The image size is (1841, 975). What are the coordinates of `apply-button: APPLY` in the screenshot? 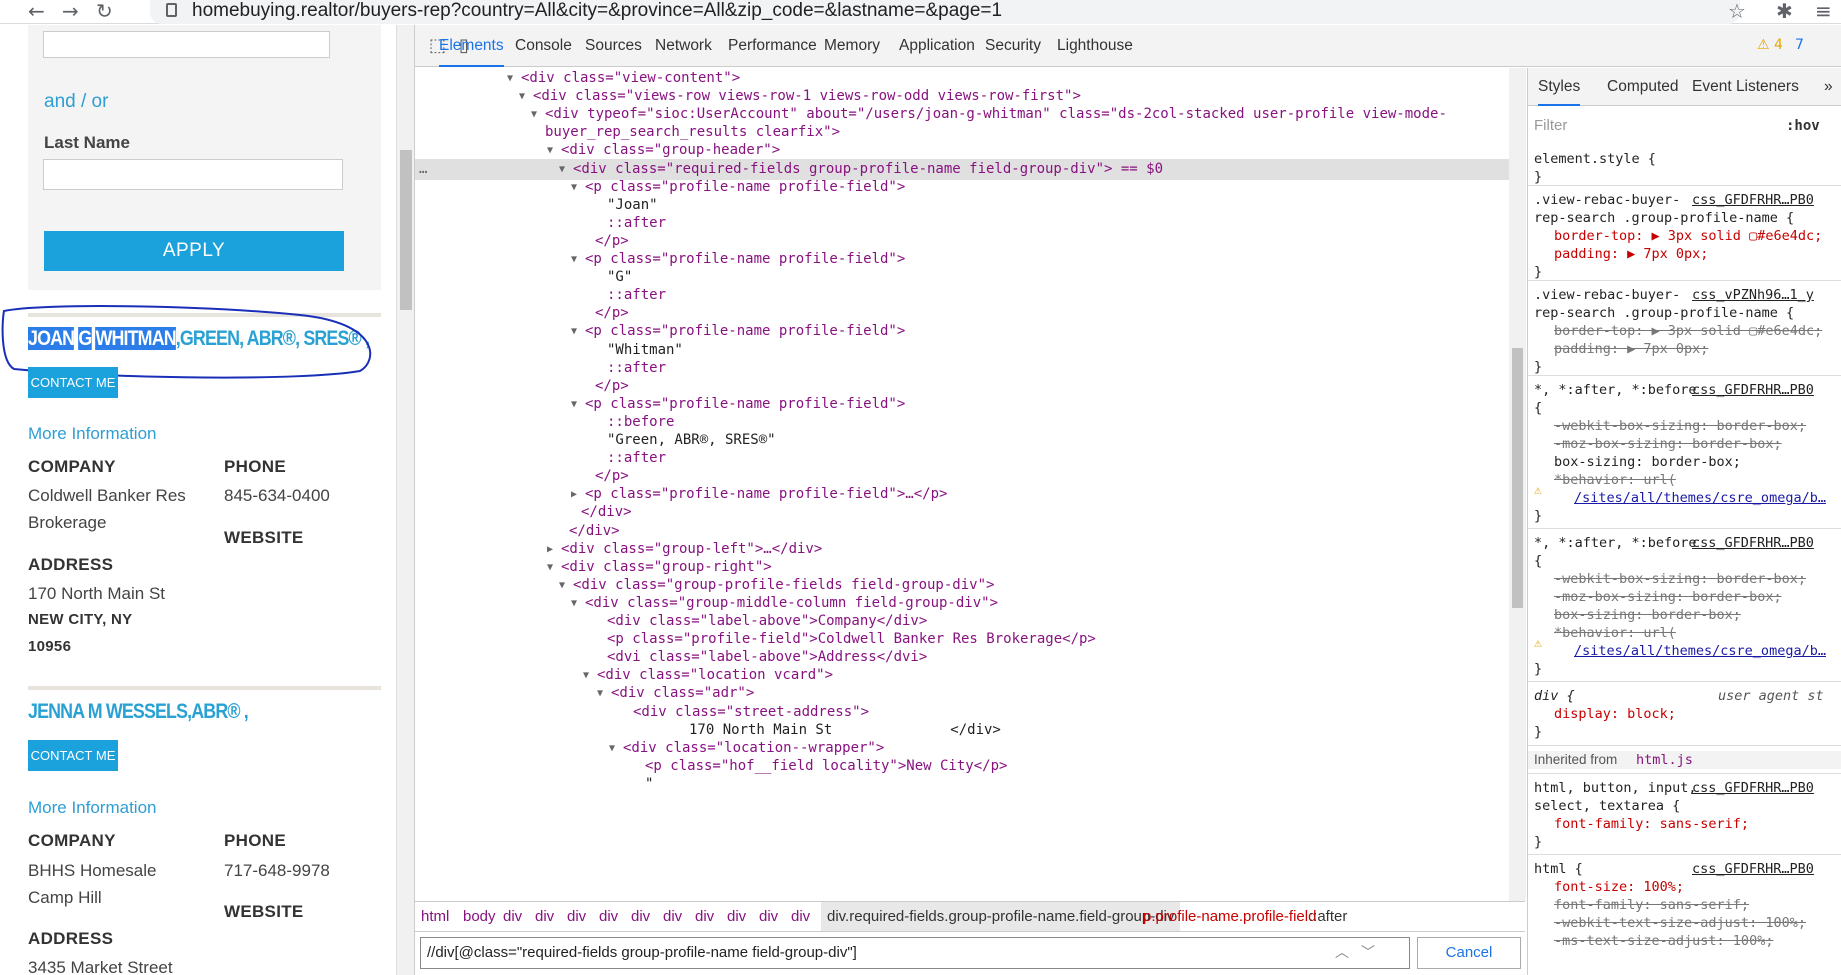 It's located at (194, 251).